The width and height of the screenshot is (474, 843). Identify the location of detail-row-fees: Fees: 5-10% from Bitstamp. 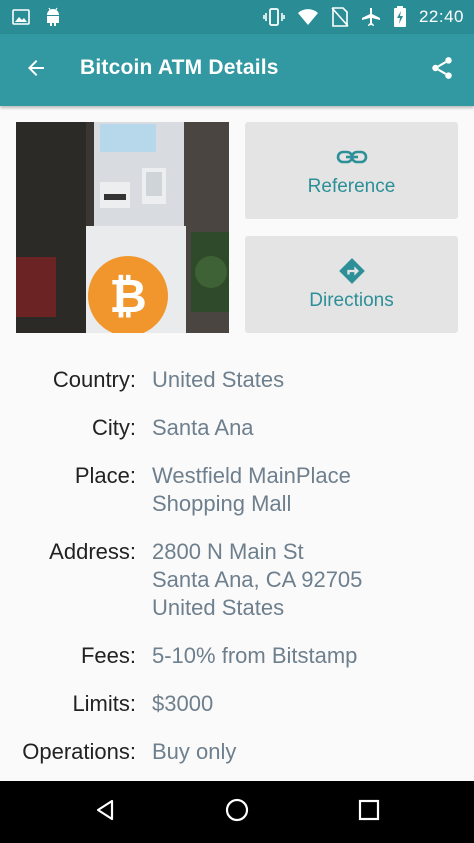
(237, 656).